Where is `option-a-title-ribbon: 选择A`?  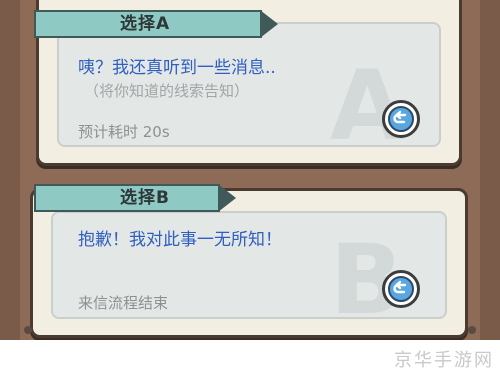
option-a-title-ribbon: 选择A is located at coordinates (156, 24).